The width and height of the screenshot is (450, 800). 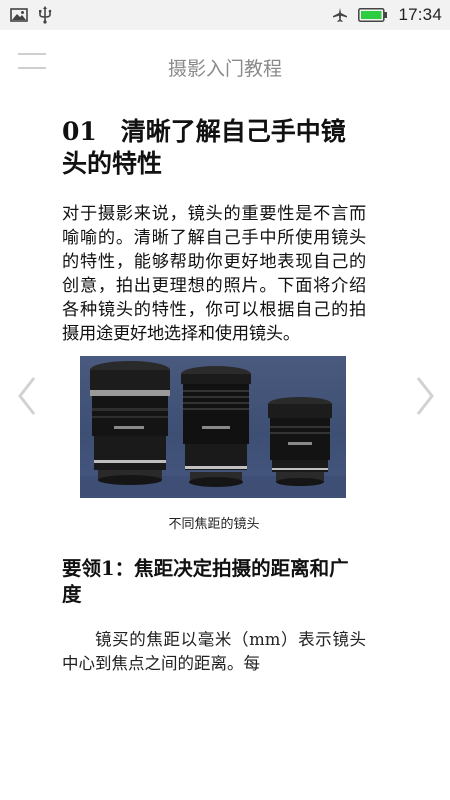 What do you see at coordinates (19, 15) in the screenshot?
I see `image-icon` at bounding box center [19, 15].